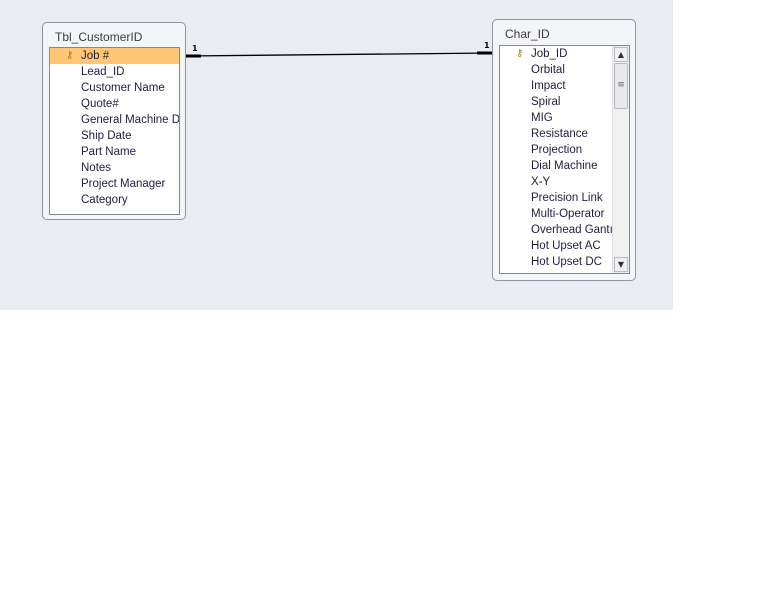  I want to click on cardinality-left: 1, so click(195, 48).